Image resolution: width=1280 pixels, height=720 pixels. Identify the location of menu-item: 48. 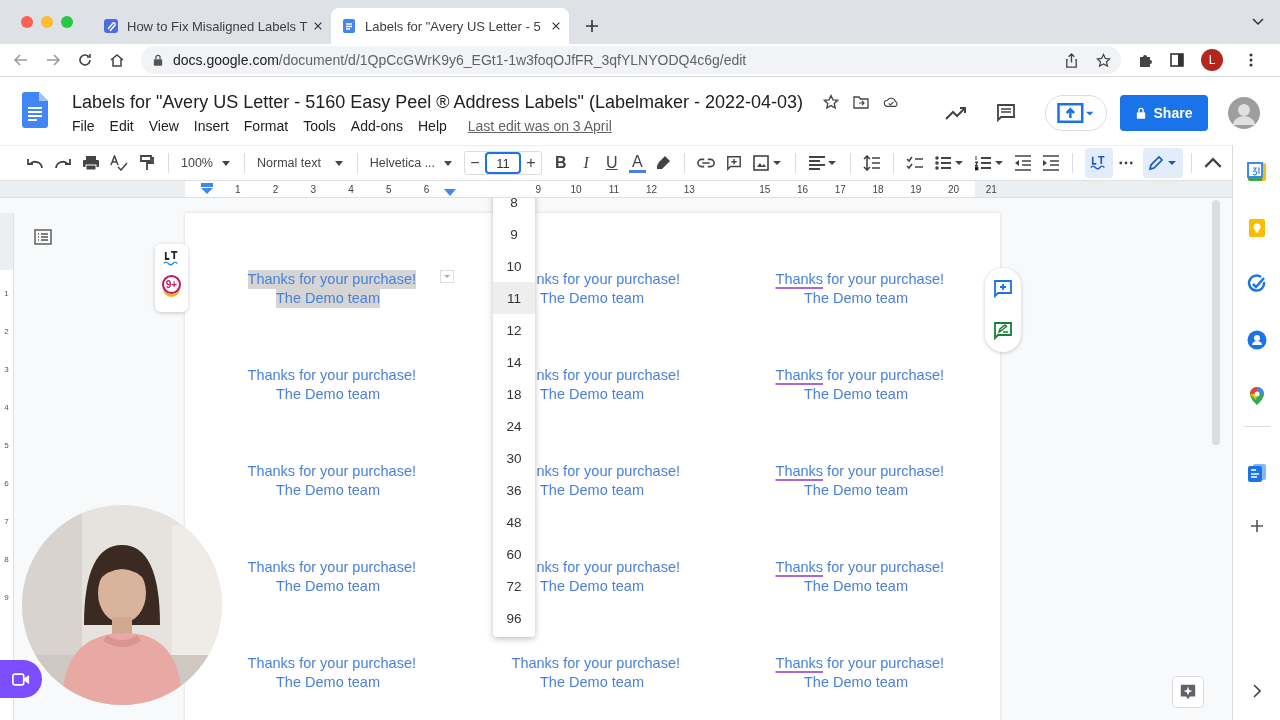
(514, 522).